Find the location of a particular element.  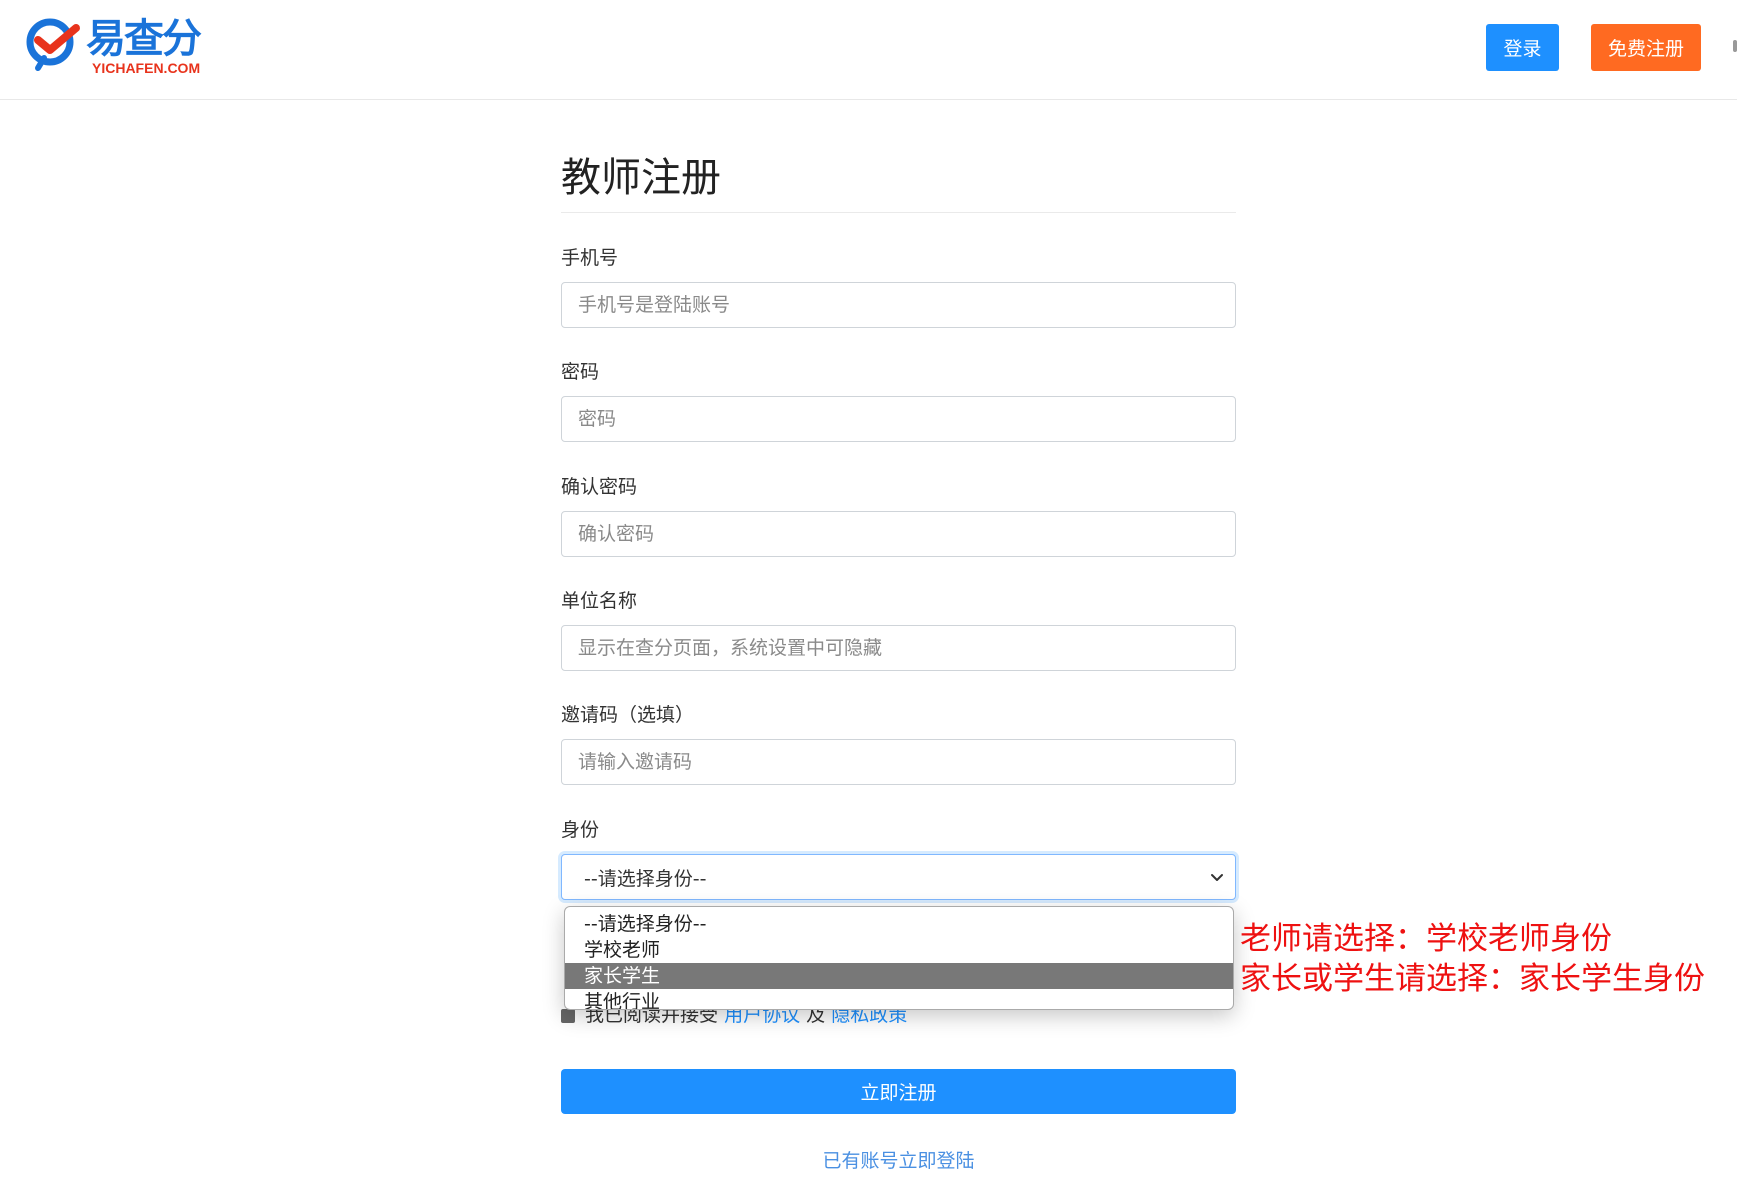

identity-select: --请选择身份-- is located at coordinates (898, 877).